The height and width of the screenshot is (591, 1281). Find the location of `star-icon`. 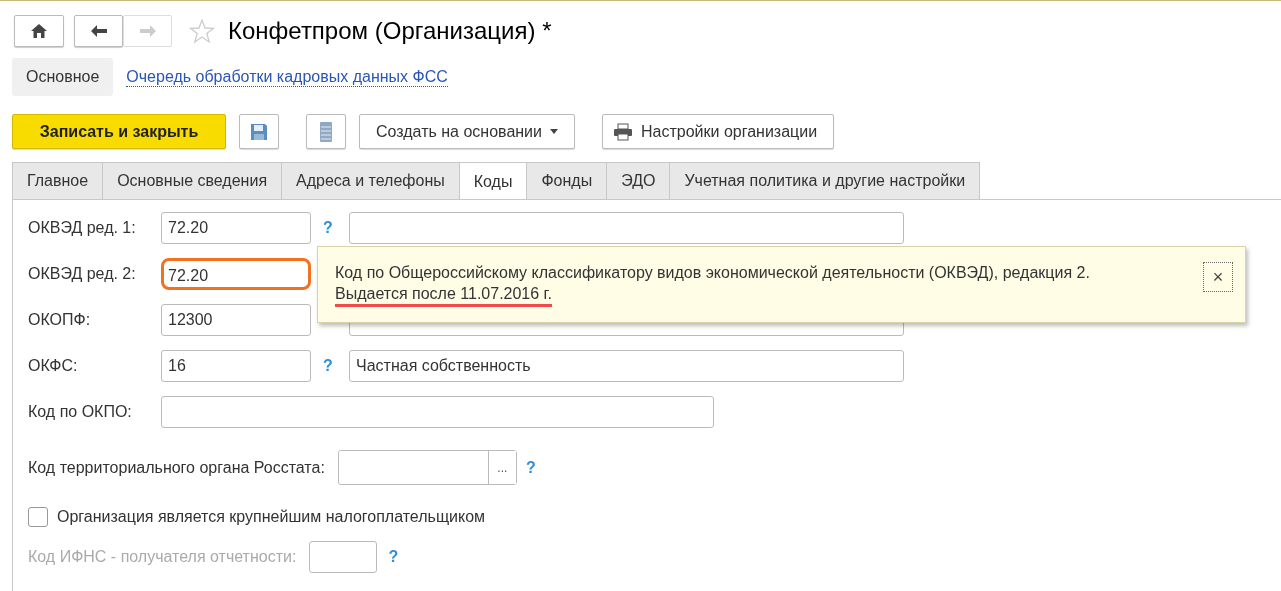

star-icon is located at coordinates (202, 30).